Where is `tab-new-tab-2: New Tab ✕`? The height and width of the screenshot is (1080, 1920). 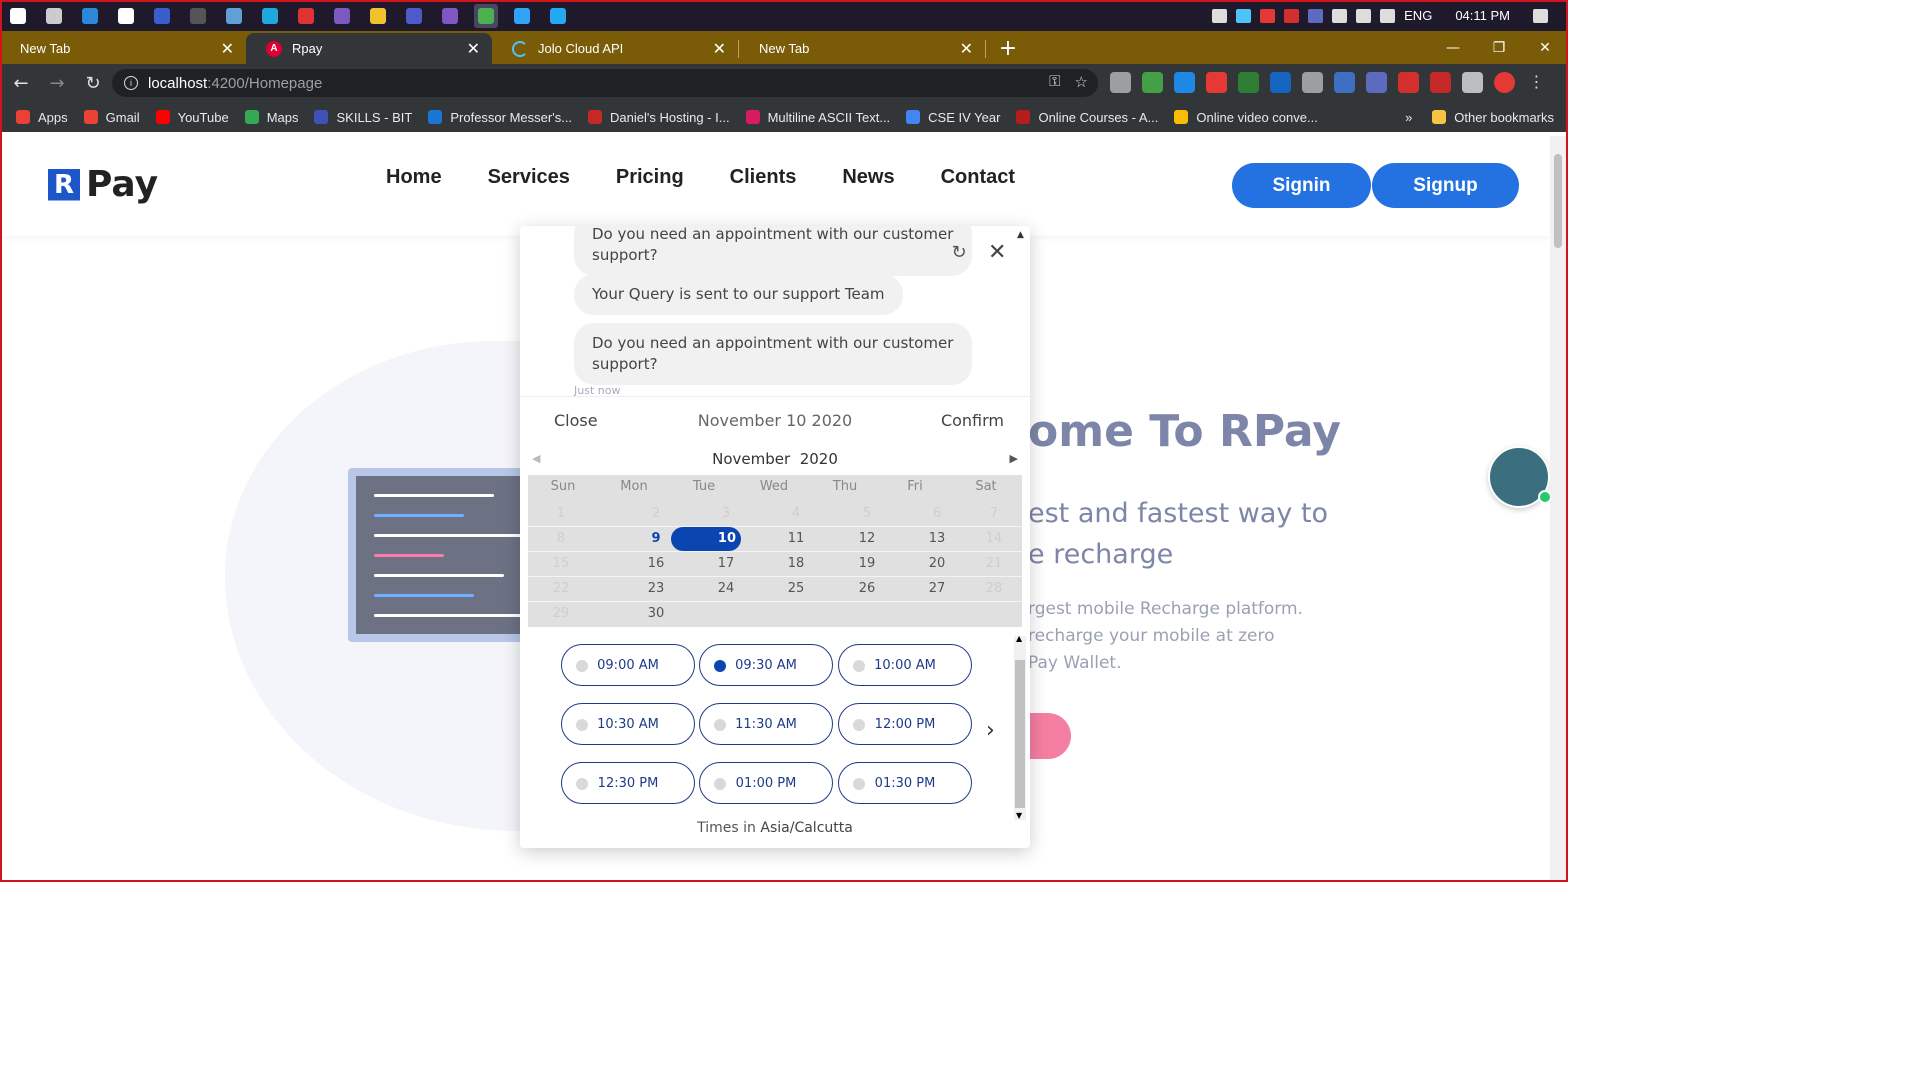
tab-new-tab-2: New Tab ✕ is located at coordinates (862, 48).